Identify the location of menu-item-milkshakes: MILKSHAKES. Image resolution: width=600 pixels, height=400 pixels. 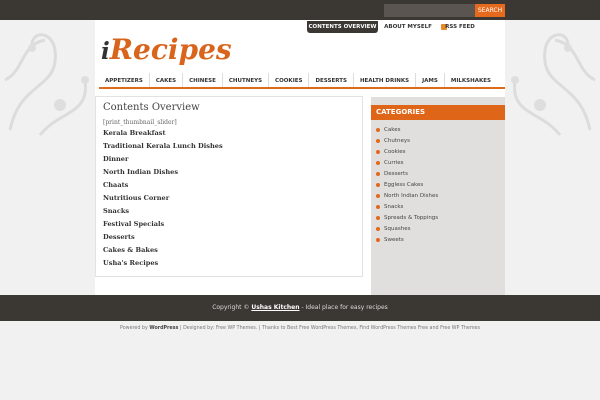
(471, 80).